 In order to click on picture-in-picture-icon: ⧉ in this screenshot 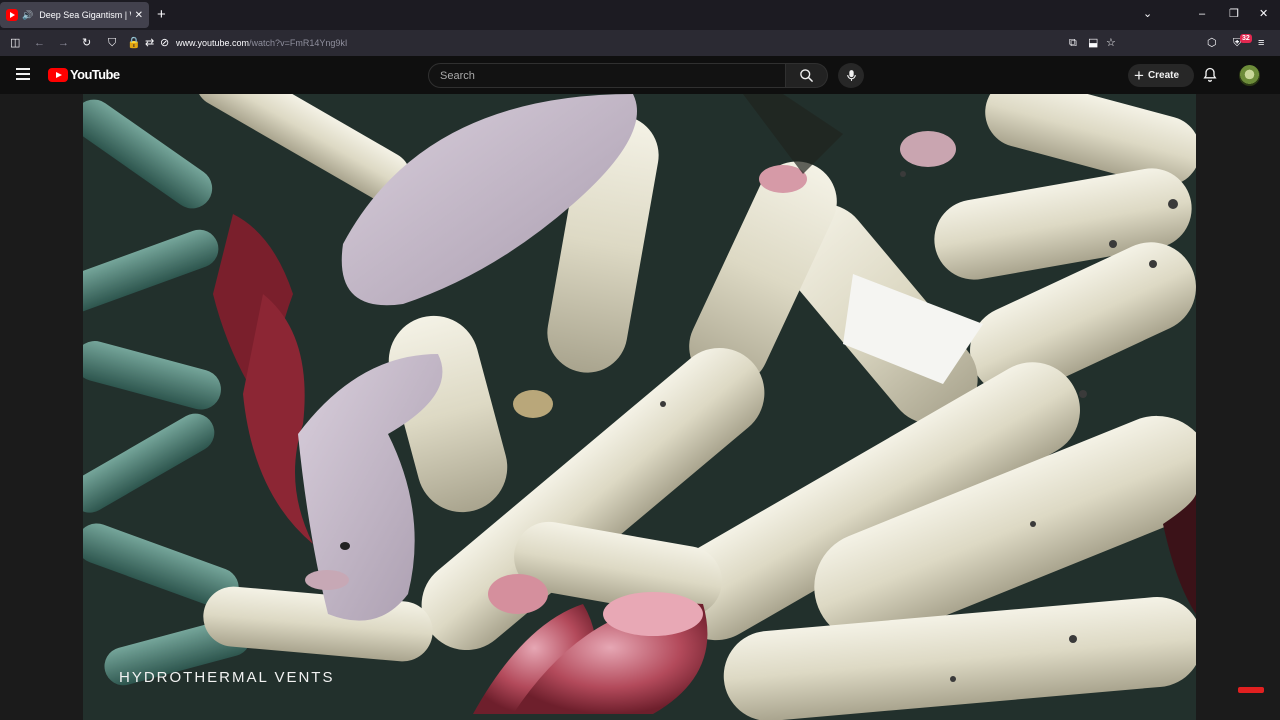, I will do `click(1073, 43)`.